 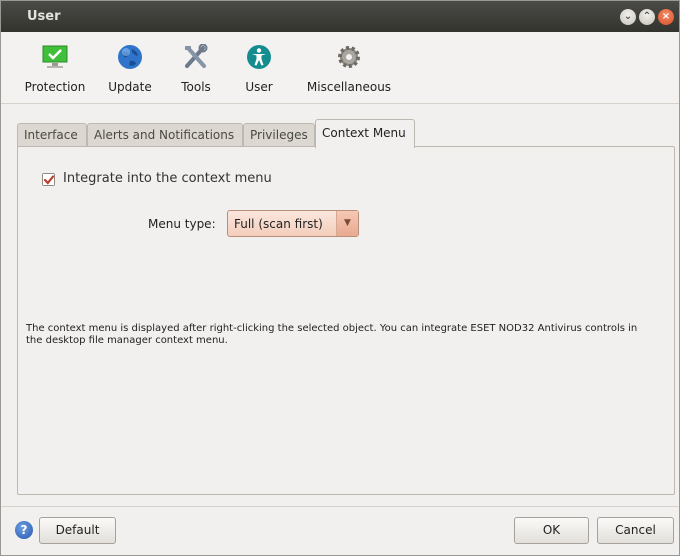 What do you see at coordinates (551, 530) in the screenshot?
I see `ok-button: OK` at bounding box center [551, 530].